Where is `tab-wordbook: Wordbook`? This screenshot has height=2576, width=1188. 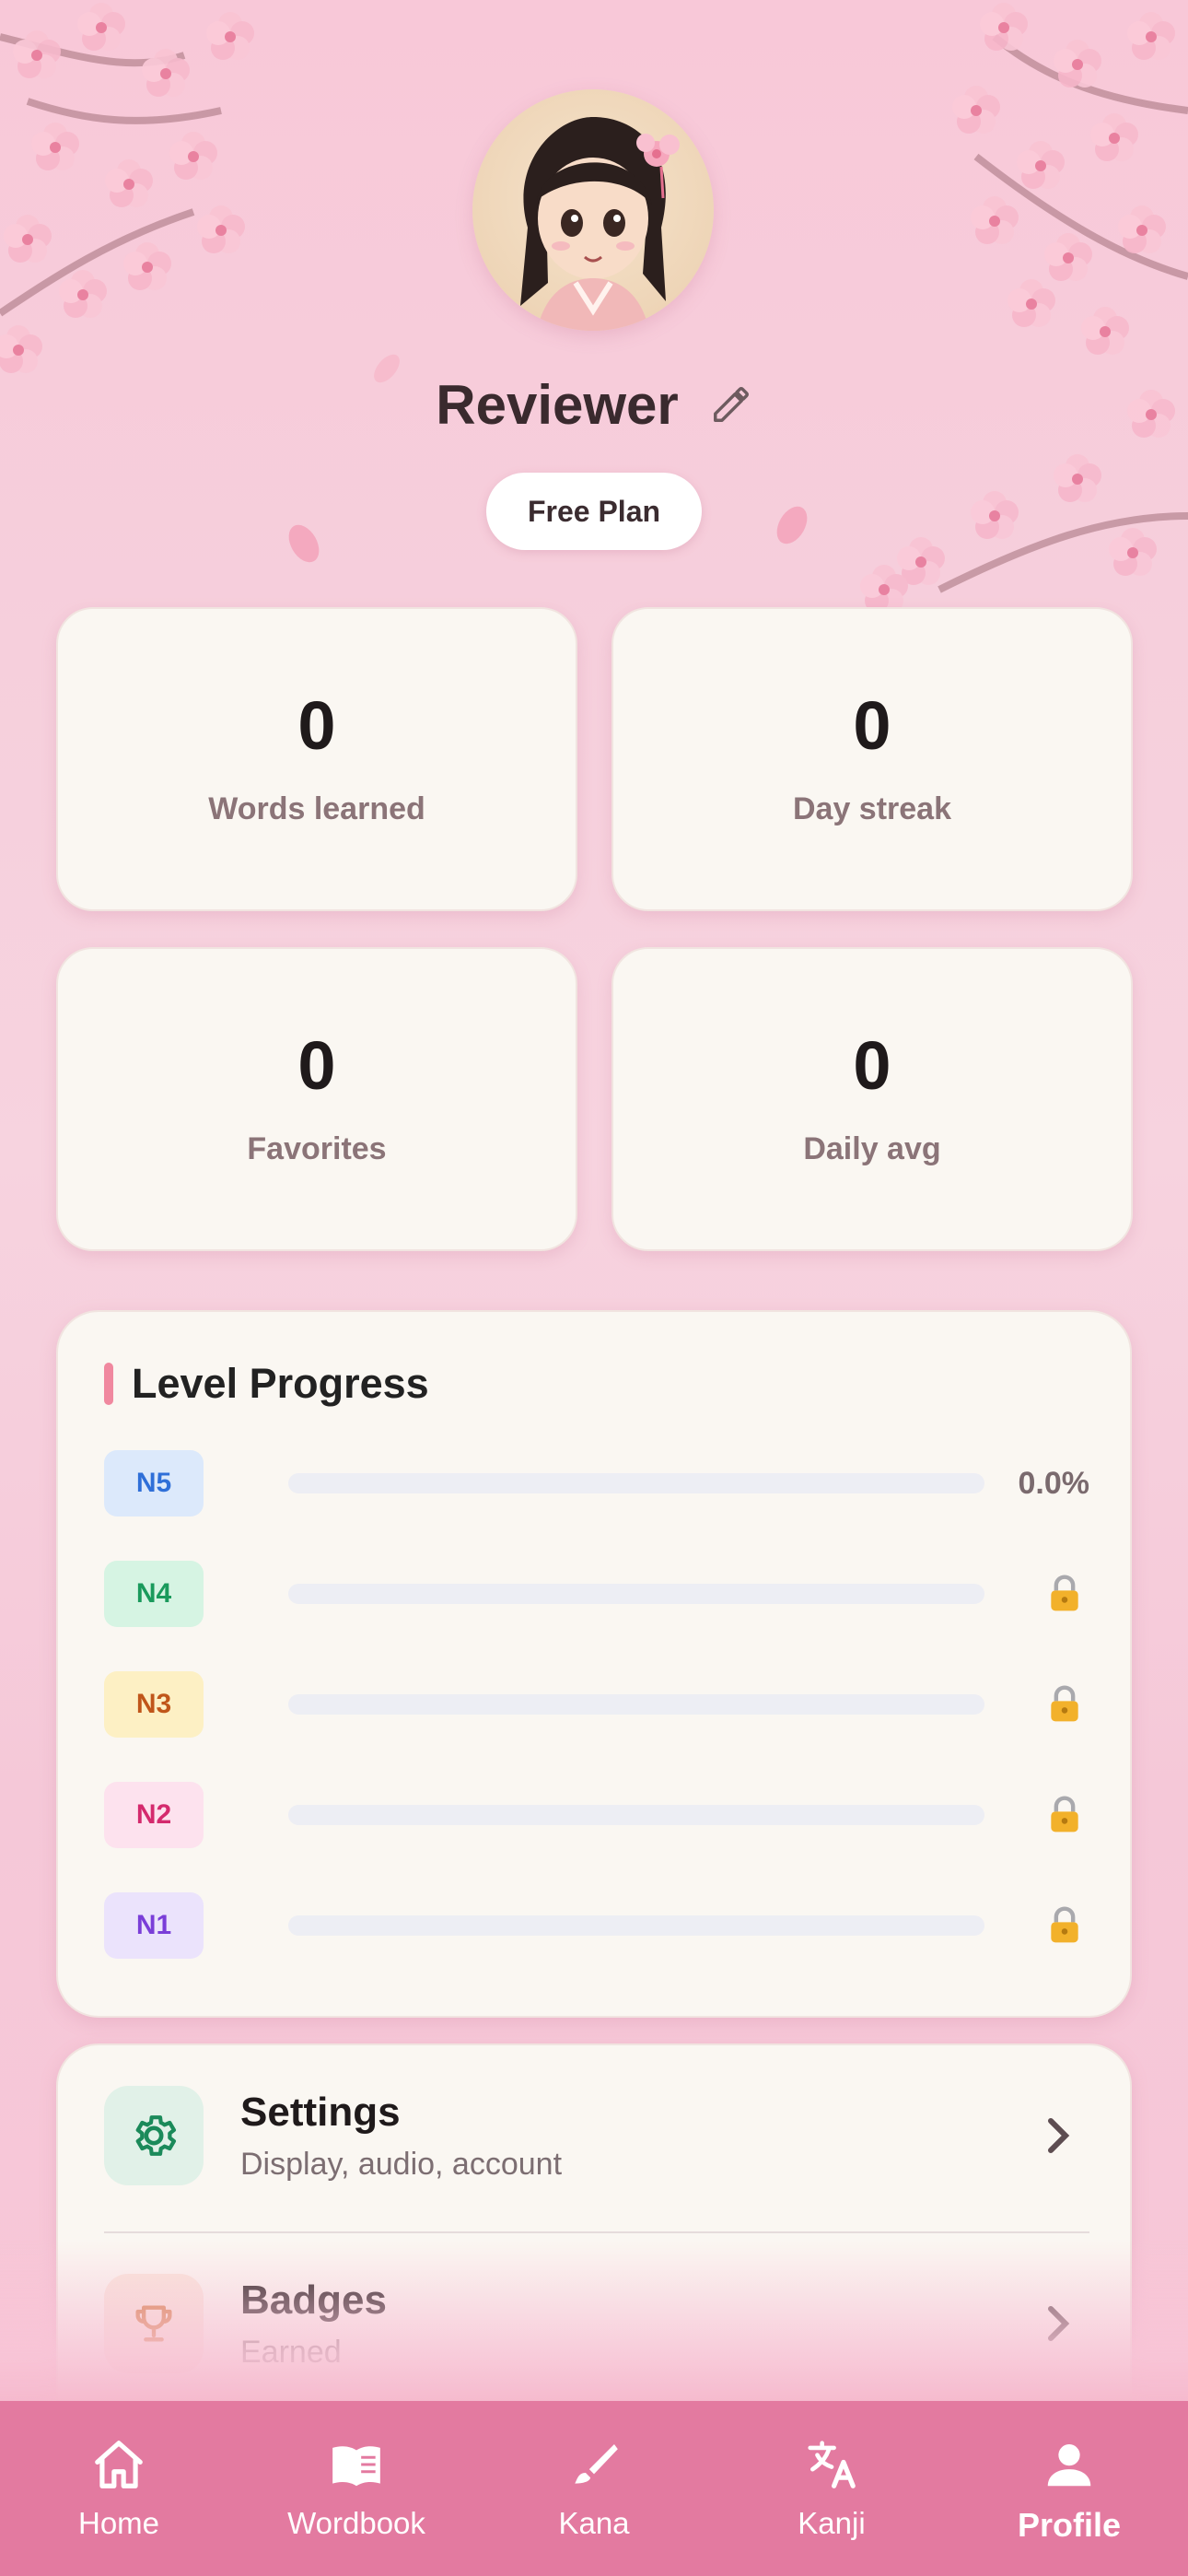
tab-wordbook: Wordbook is located at coordinates (356, 2488).